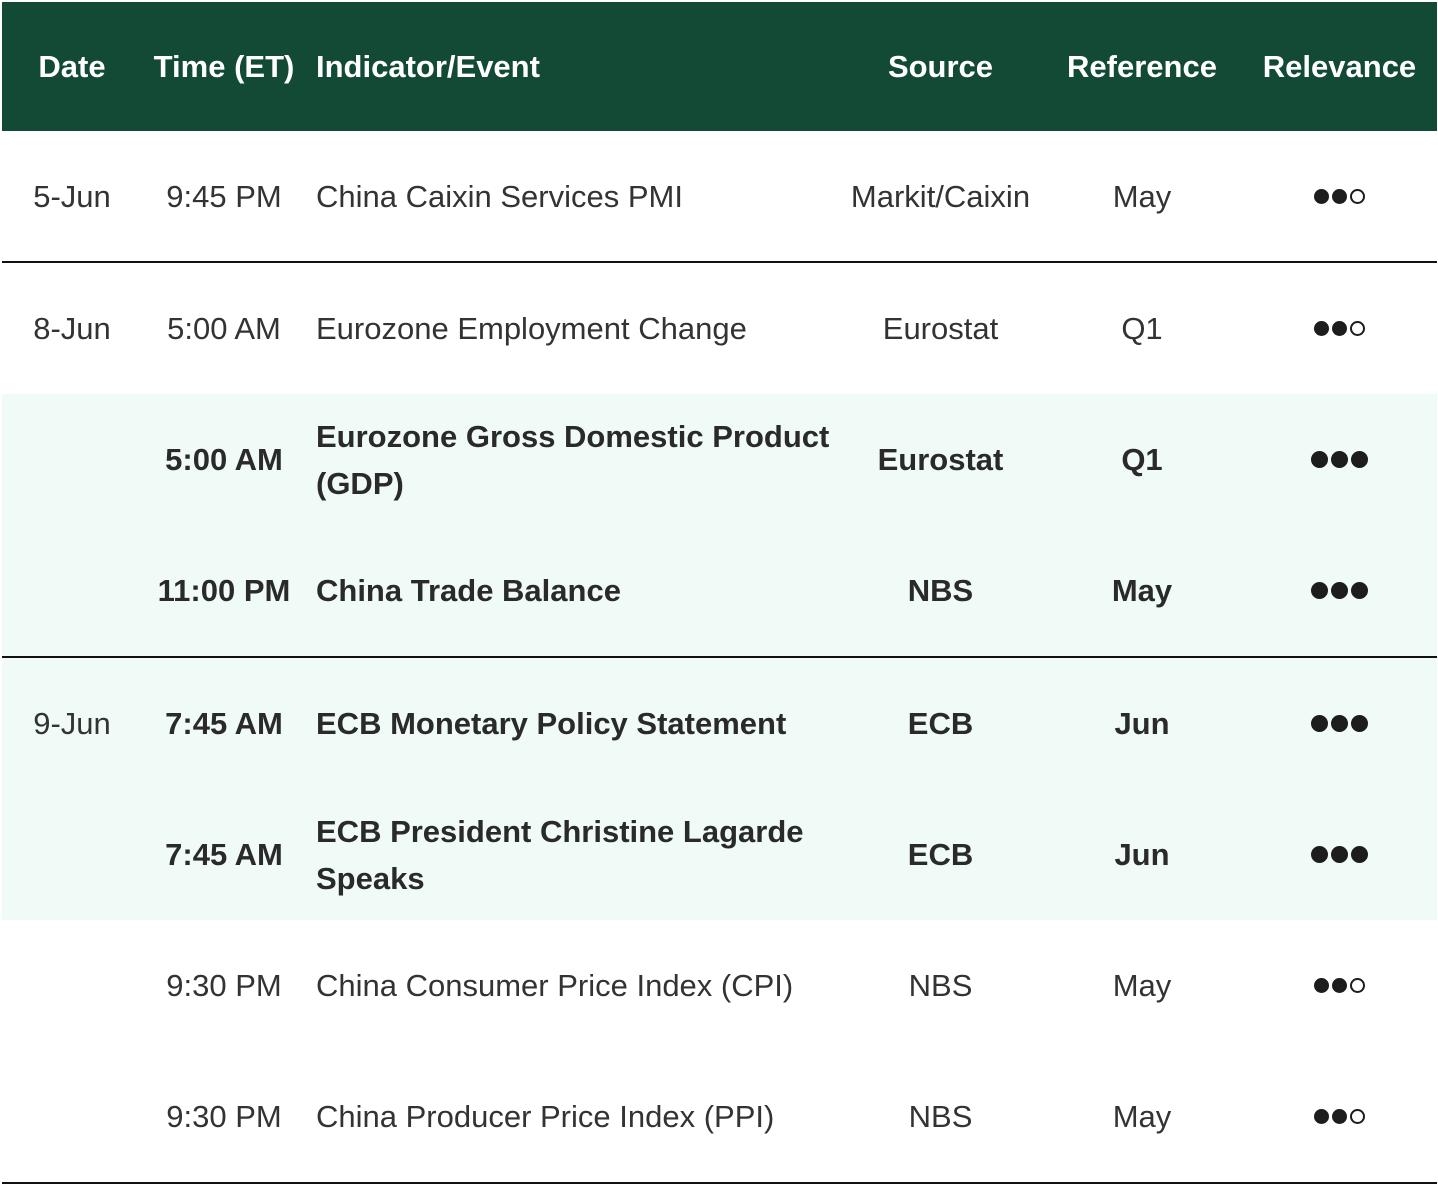  I want to click on event-cell: Eurozone Employment Change, so click(531, 328).